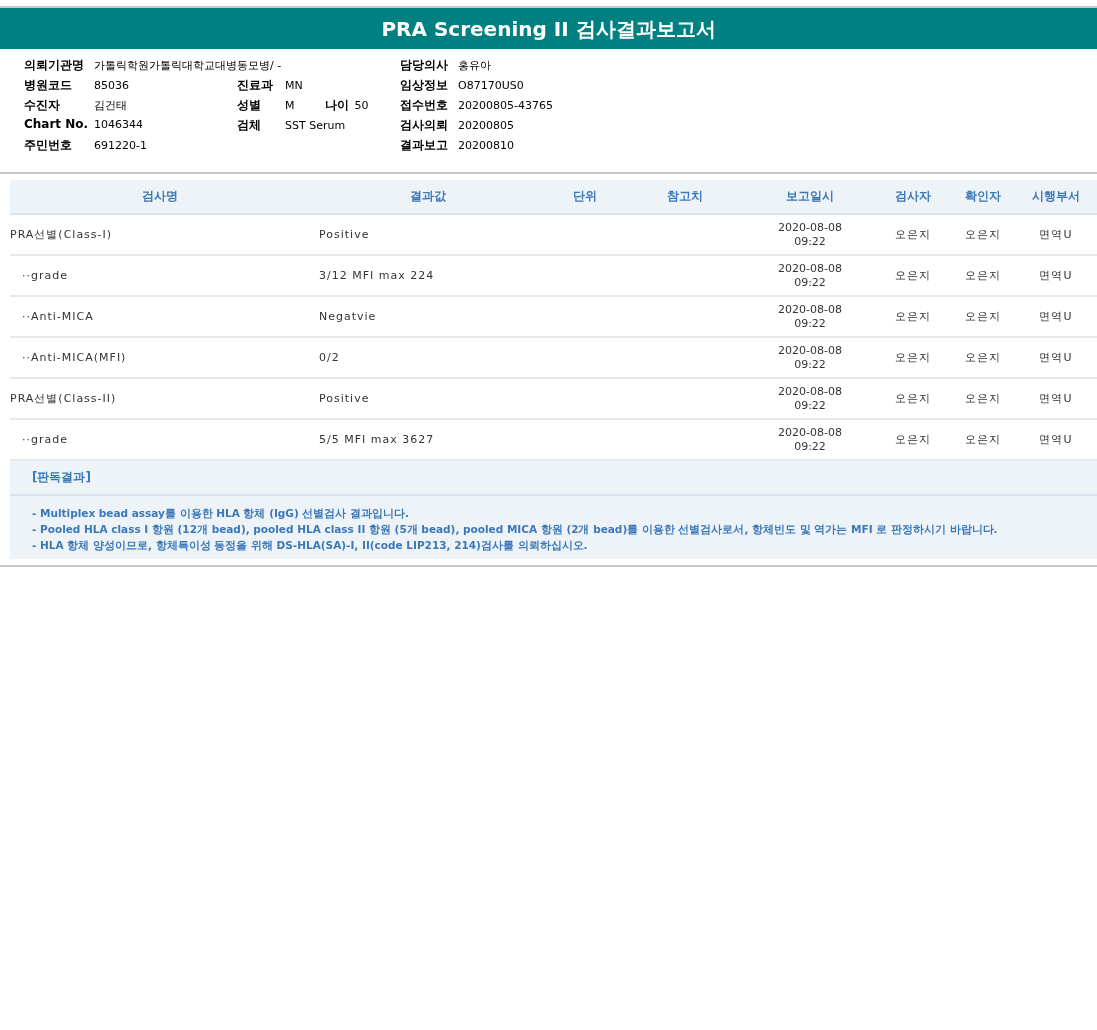 The image size is (1097, 1030). Describe the element at coordinates (249, 125) in the screenshot. I see `field-label: 검체` at that location.